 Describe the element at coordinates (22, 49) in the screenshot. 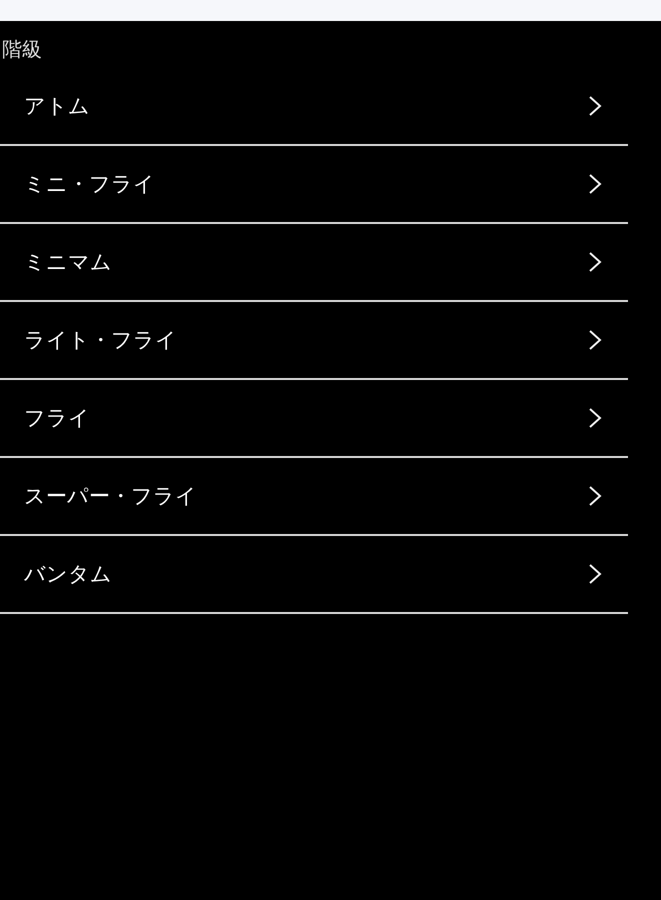

I see `section-title: 階級` at that location.